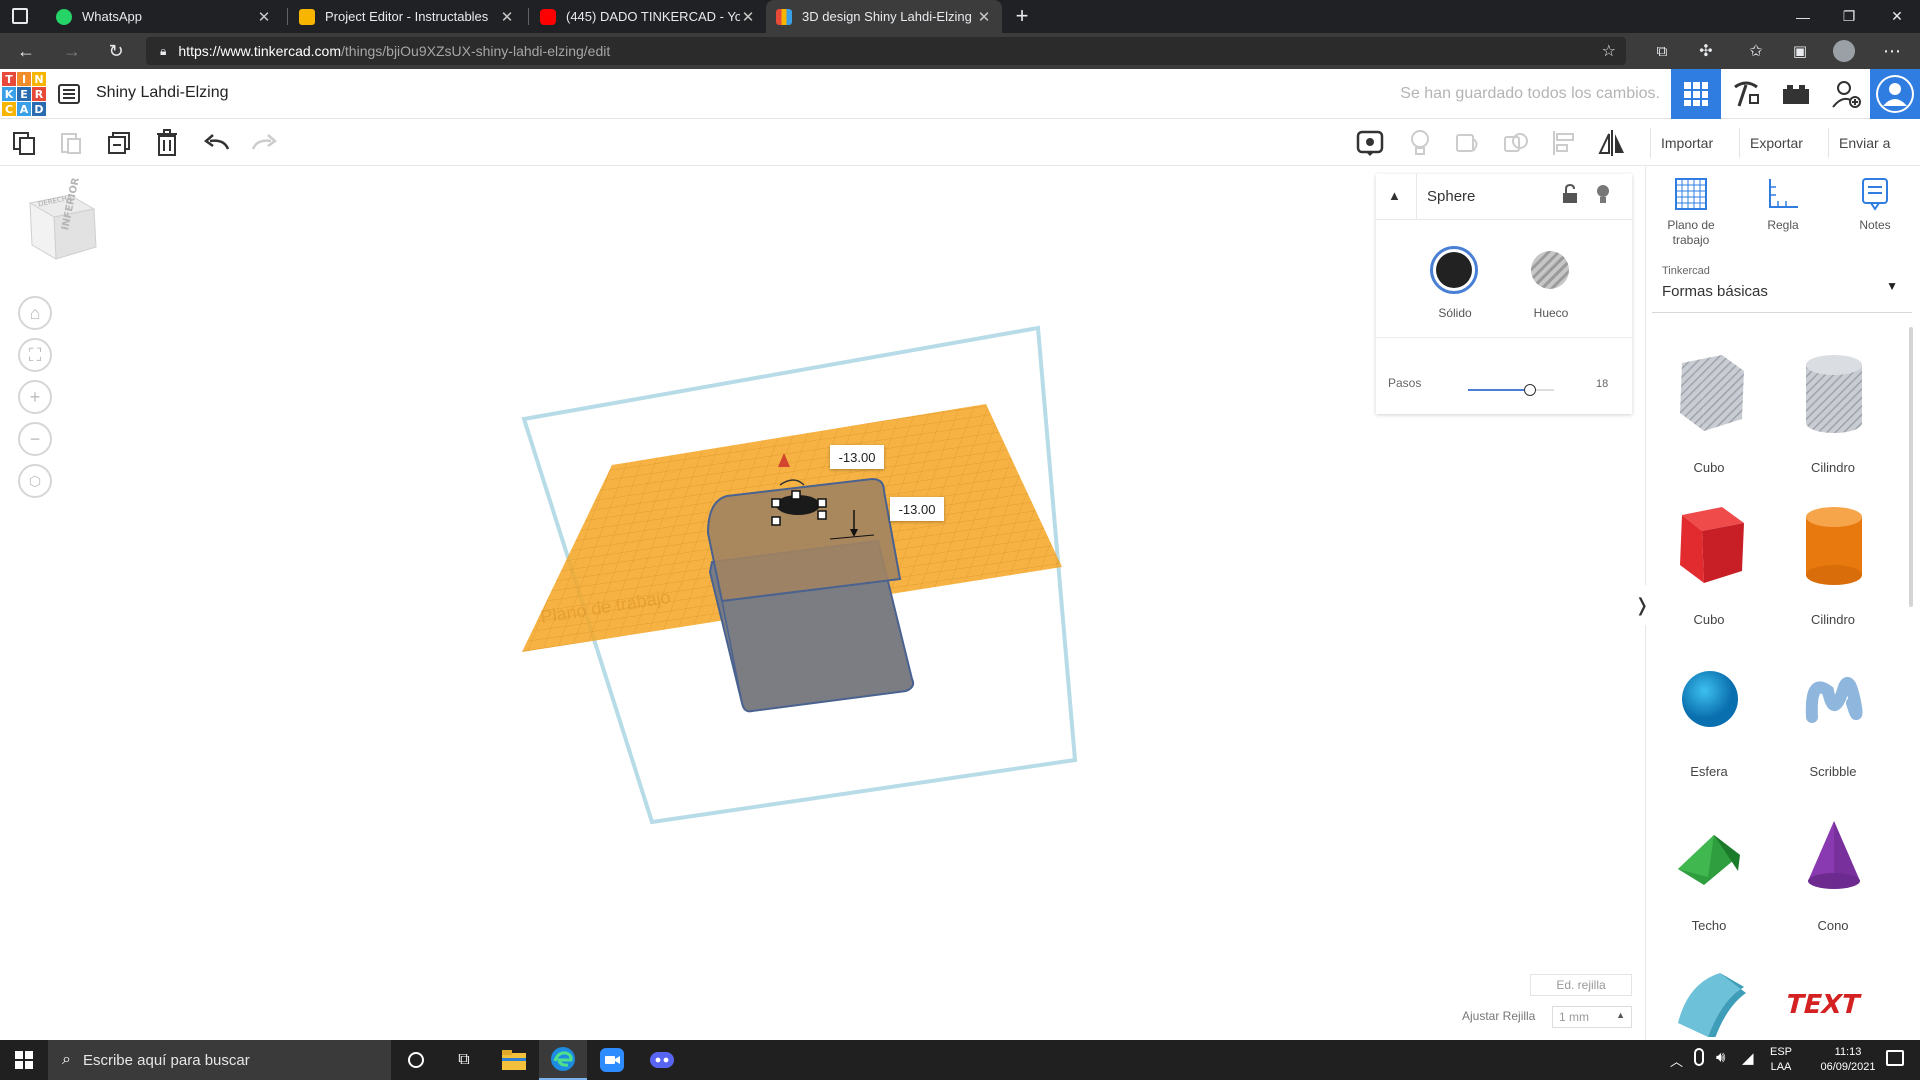  Describe the element at coordinates (1706, 51) in the screenshot. I see `extensions-icon: ✣` at that location.